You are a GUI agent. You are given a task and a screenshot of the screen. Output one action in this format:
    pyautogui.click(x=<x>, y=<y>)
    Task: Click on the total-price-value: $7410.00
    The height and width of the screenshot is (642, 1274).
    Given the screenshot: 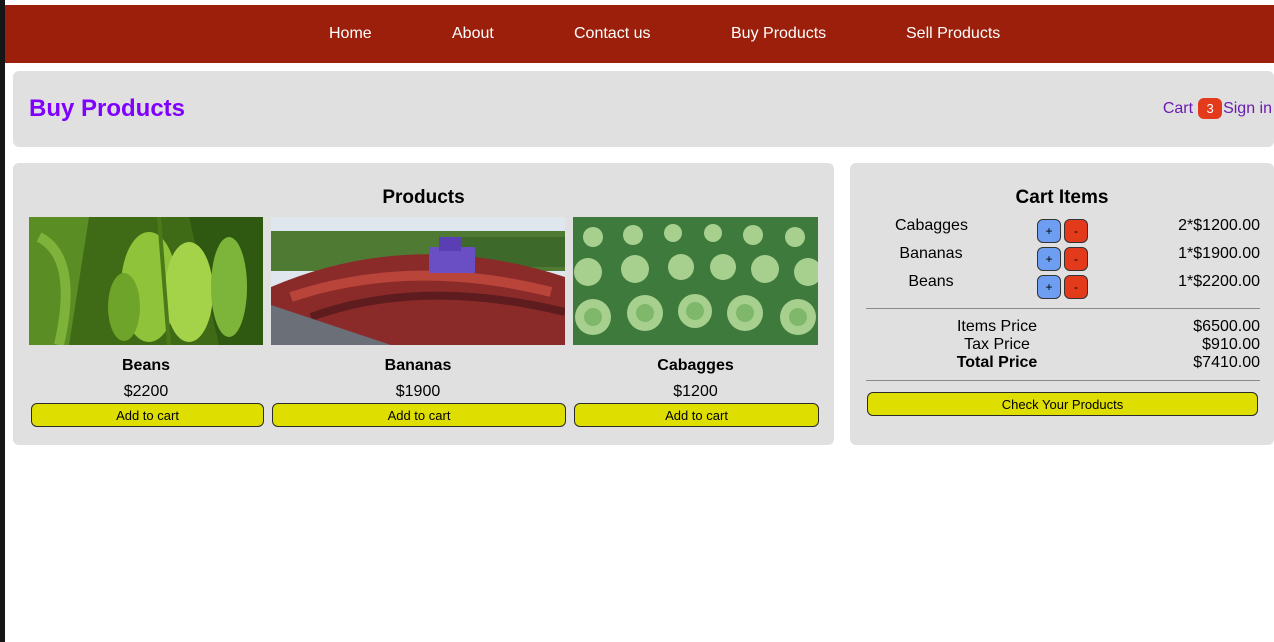 What is the action you would take?
    pyautogui.click(x=1226, y=362)
    